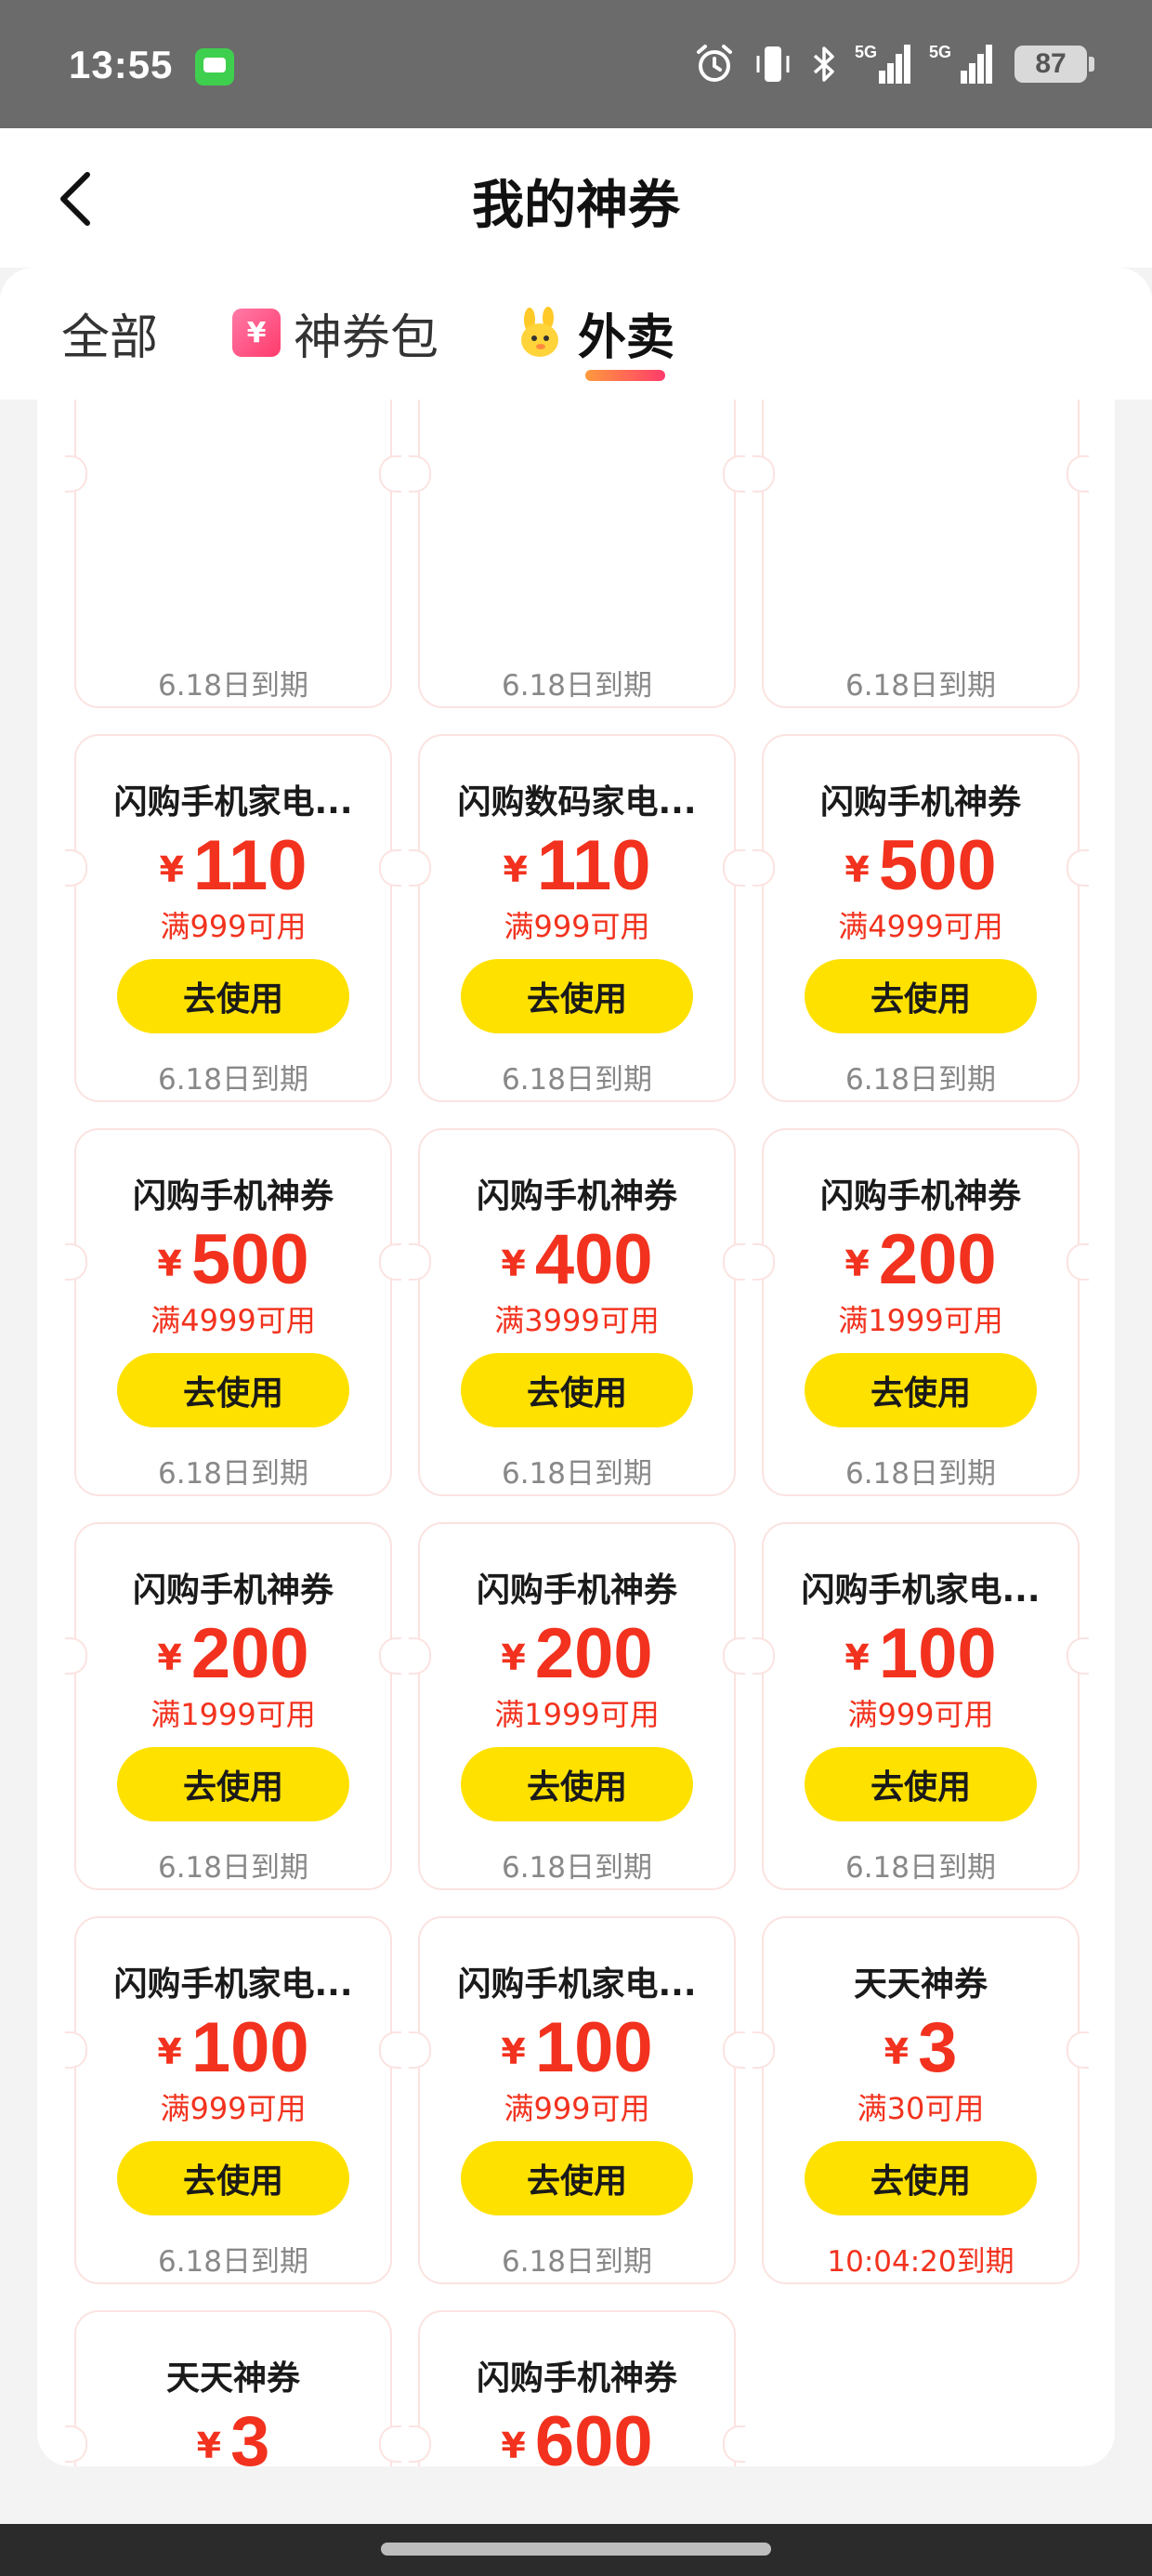 The width and height of the screenshot is (1152, 2576). I want to click on tab-bar: 全部 ¥ 神券包 外卖, so click(576, 334).